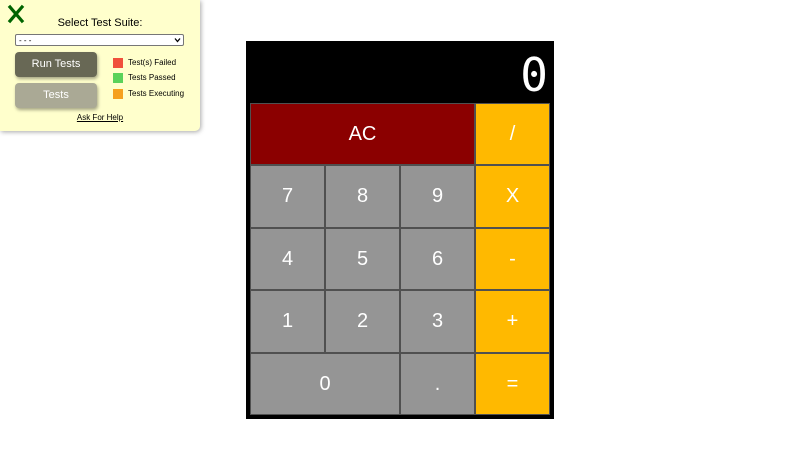 Image resolution: width=800 pixels, height=450 pixels. What do you see at coordinates (99, 40) in the screenshot?
I see `test-suite-select: - - -` at bounding box center [99, 40].